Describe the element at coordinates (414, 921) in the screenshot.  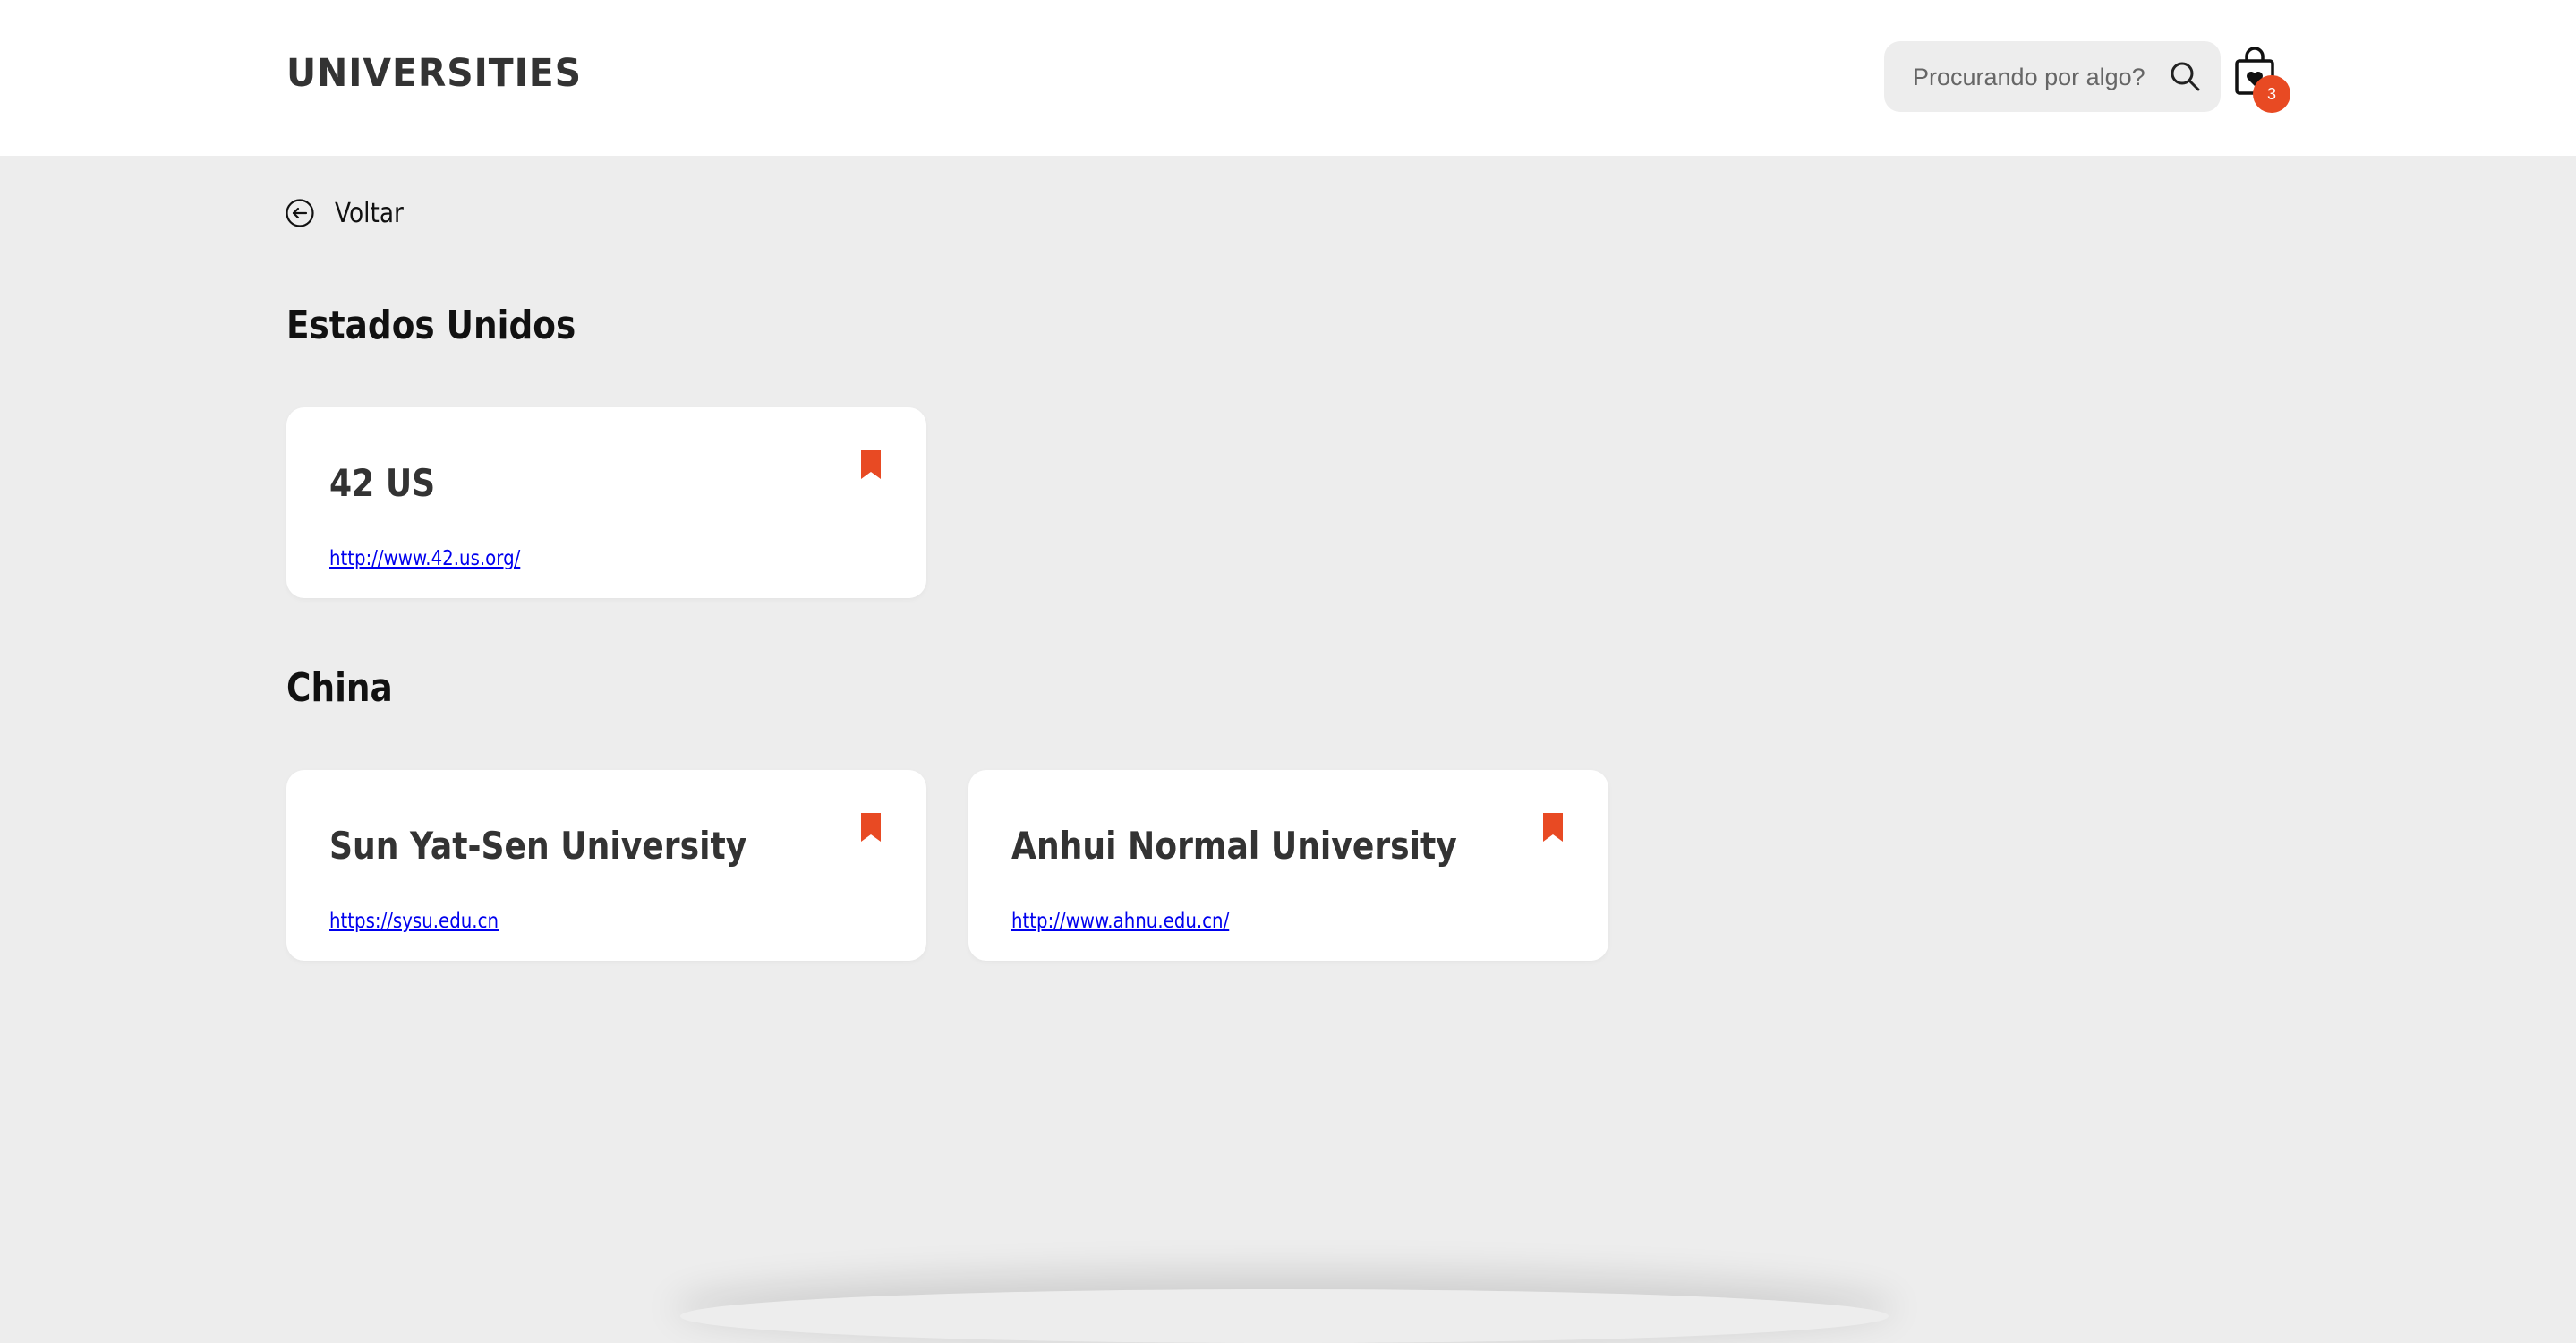
I see `university-link: https://sysu.edu.cn` at that location.